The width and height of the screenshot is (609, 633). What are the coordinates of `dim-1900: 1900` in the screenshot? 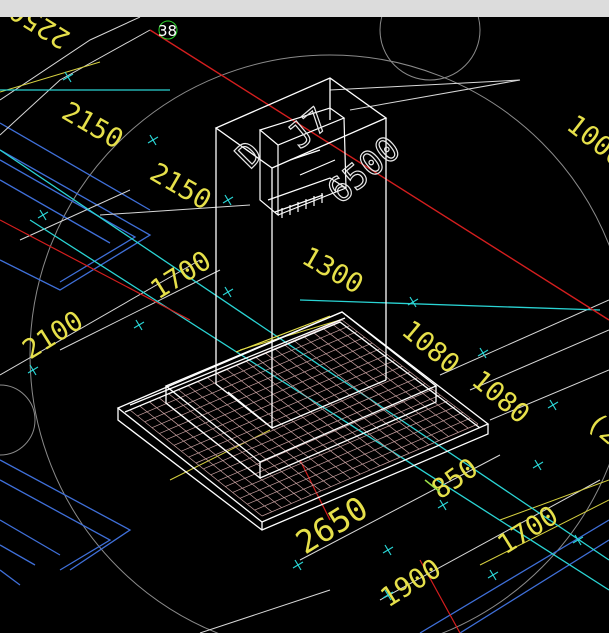 It's located at (411, 583).